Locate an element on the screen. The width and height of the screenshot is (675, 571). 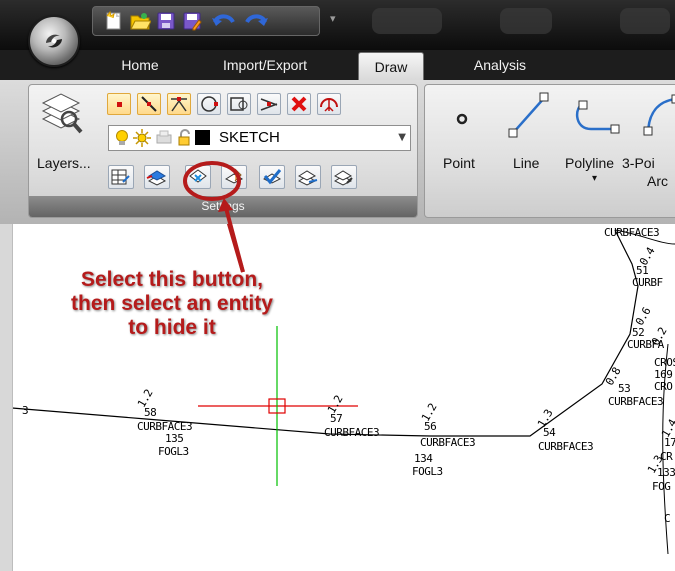
callout-line: then select an entity is located at coordinates (172, 303).